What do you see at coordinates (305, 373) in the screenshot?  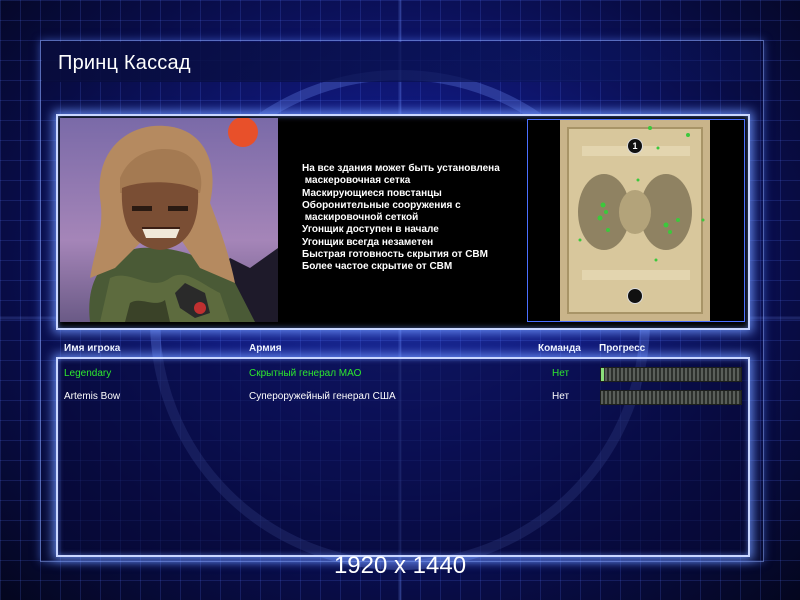 I see `player-army: Скрытный генерал МАО` at bounding box center [305, 373].